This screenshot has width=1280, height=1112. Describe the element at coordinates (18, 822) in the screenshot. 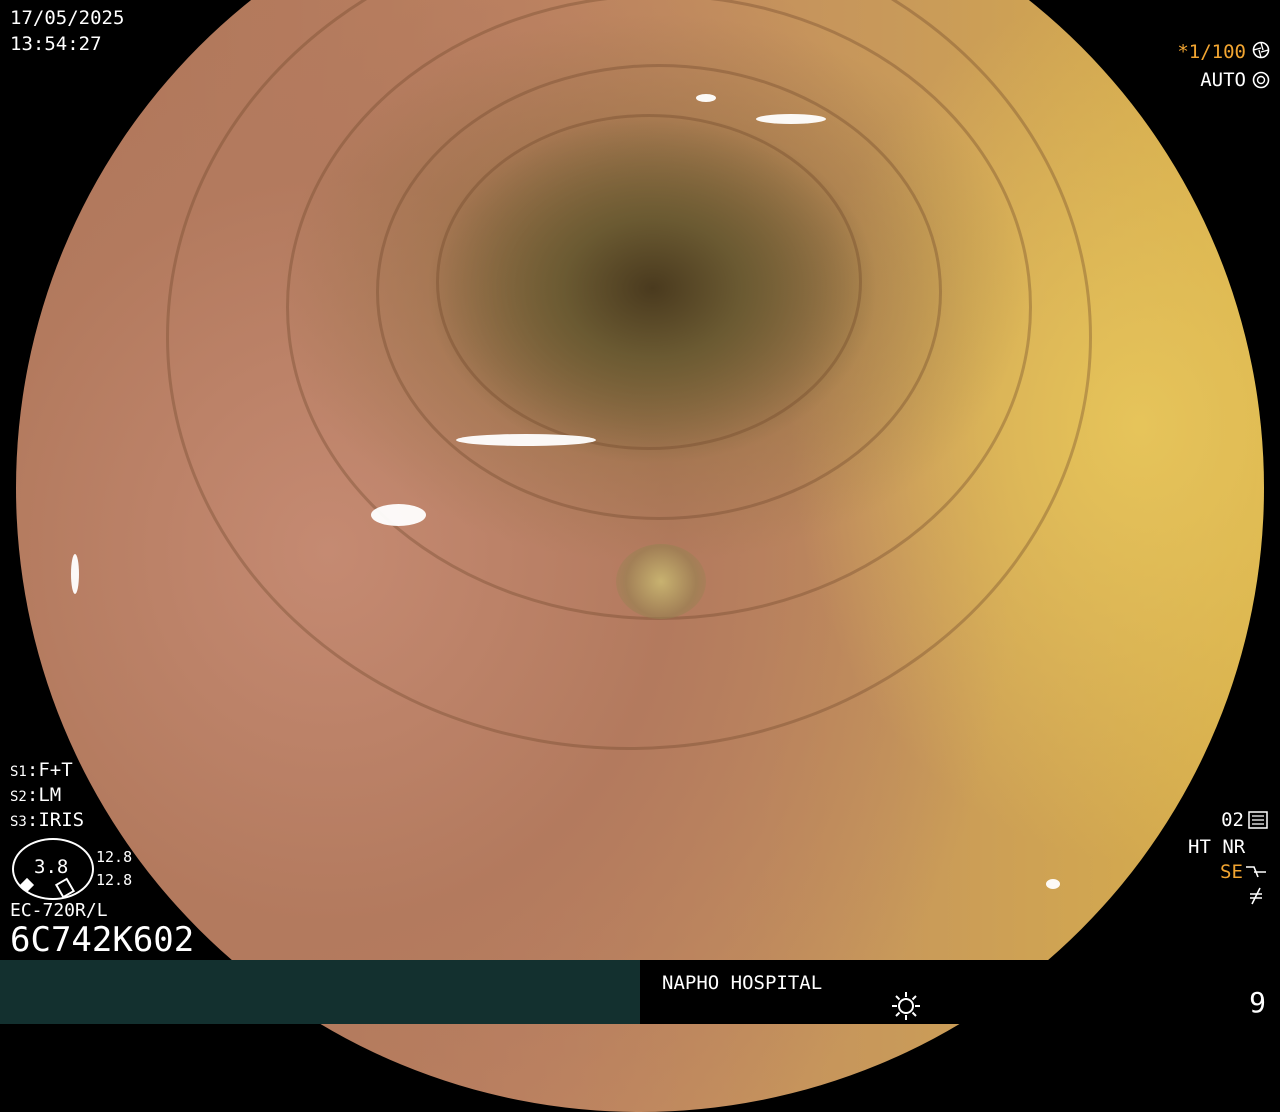

I see `s3-key: S3` at that location.